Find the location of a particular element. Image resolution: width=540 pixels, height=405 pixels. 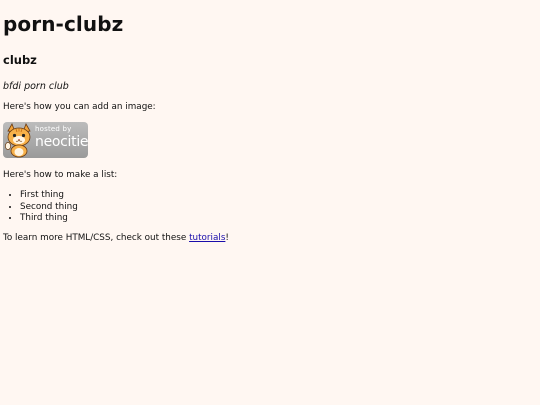

list-item: First thing is located at coordinates (280, 196).